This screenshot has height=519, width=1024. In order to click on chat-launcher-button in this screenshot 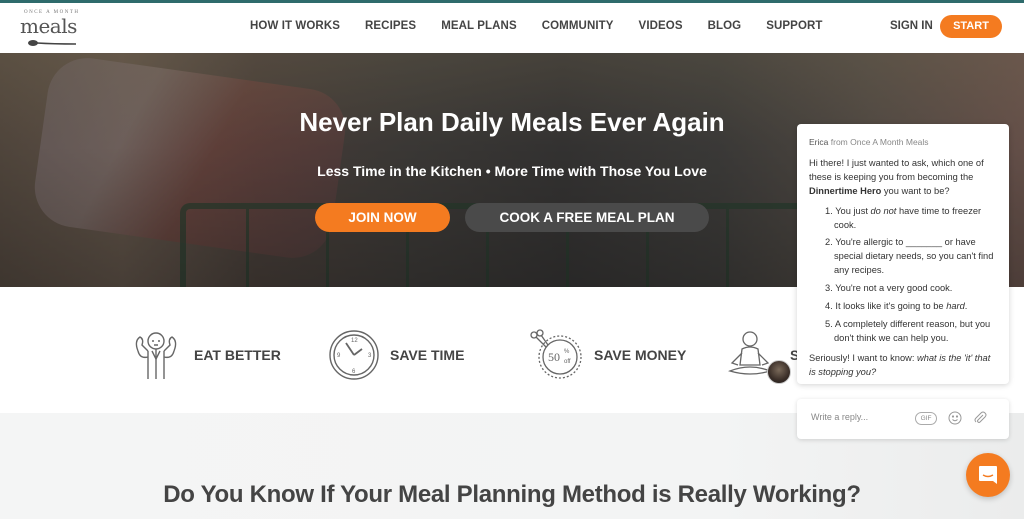, I will do `click(988, 475)`.